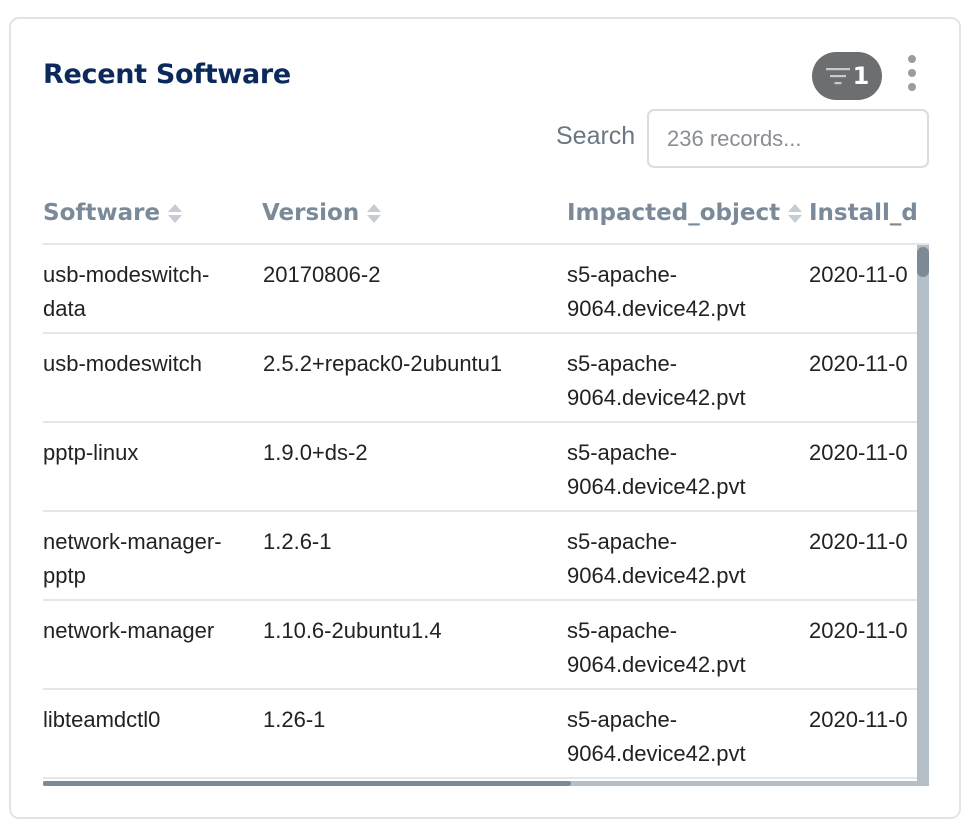 The width and height of the screenshot is (974, 828). Describe the element at coordinates (788, 138) in the screenshot. I see `search-input` at that location.